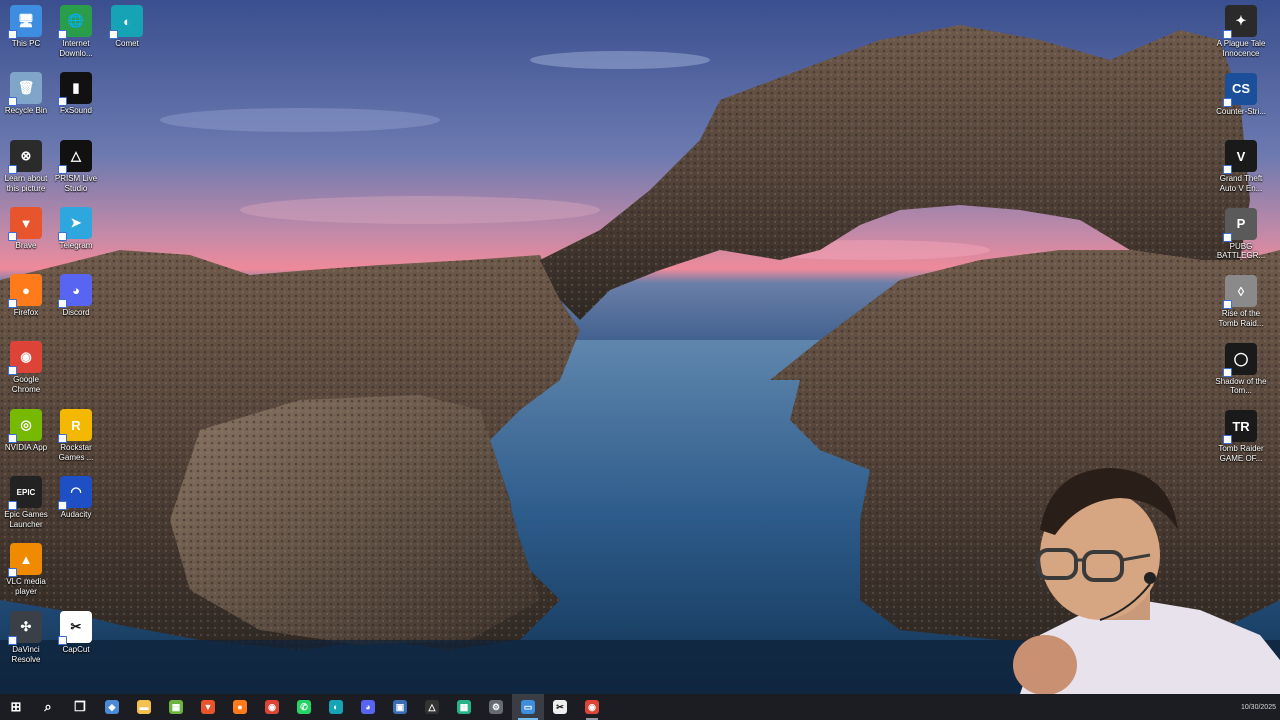 The height and width of the screenshot is (720, 1280). I want to click on taskbar-active-window-button: ▭, so click(528, 707).